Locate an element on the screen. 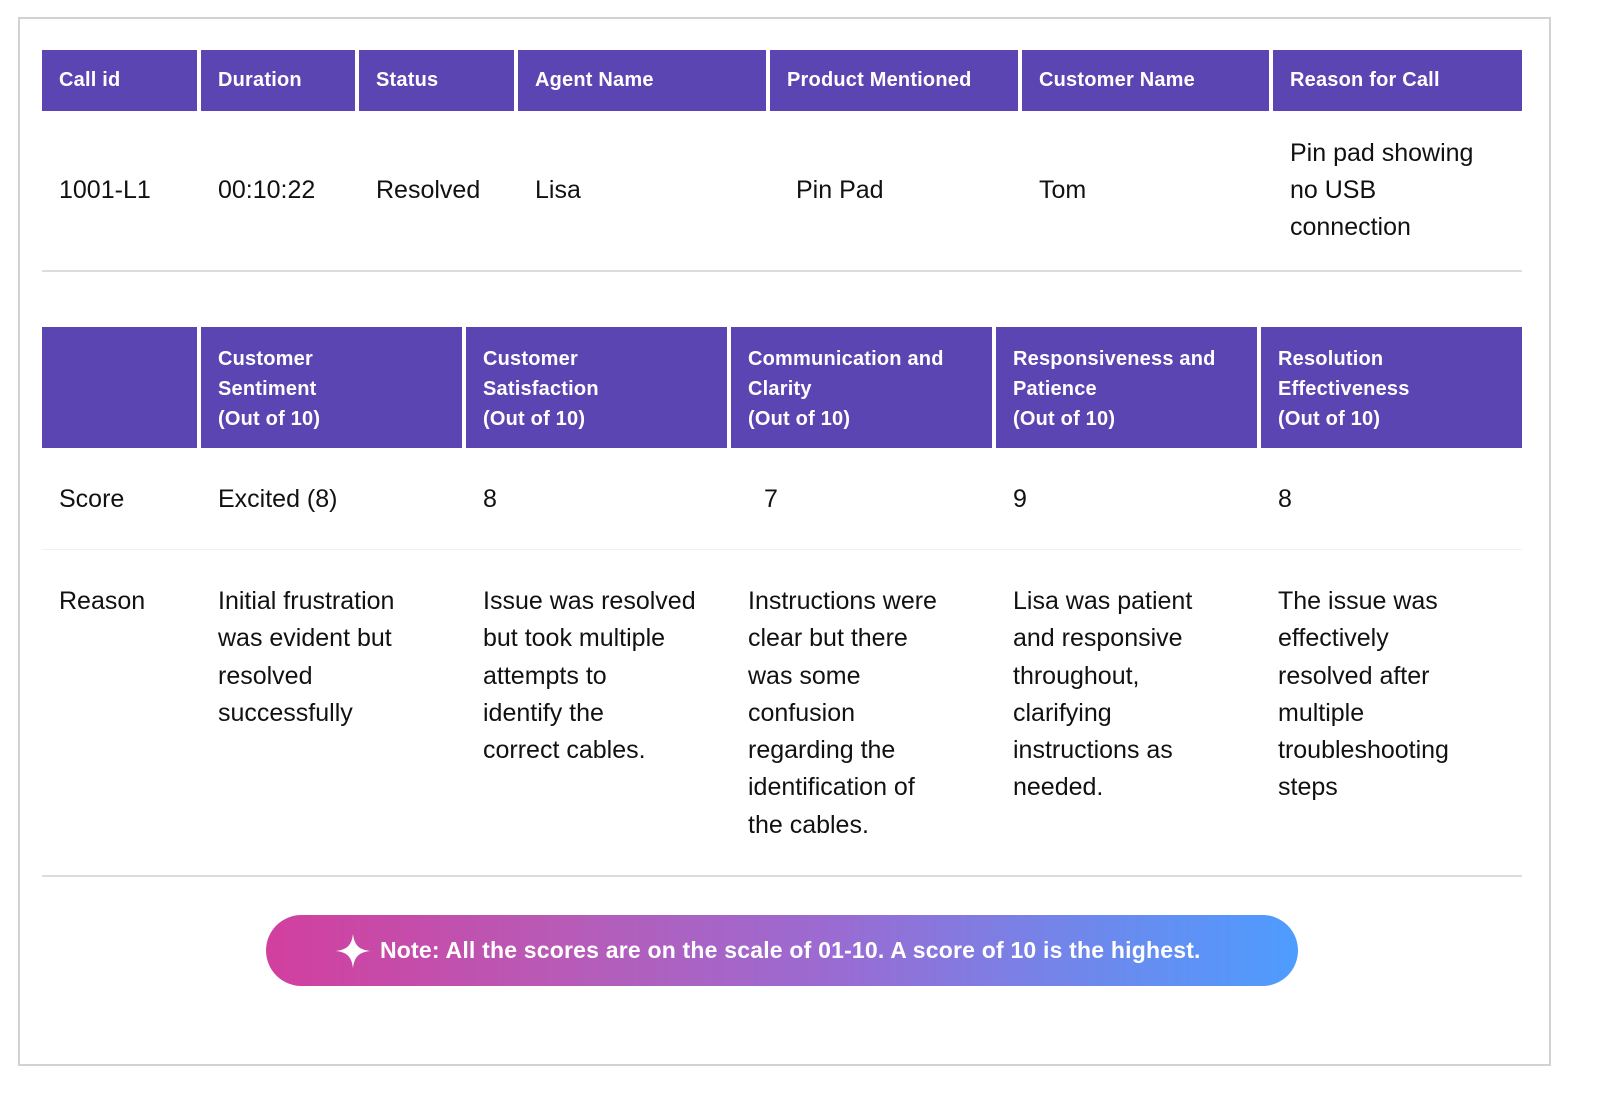  header-responsiveness-patience: Responsiveness and Patience (Out of 10) is located at coordinates (1126, 387).